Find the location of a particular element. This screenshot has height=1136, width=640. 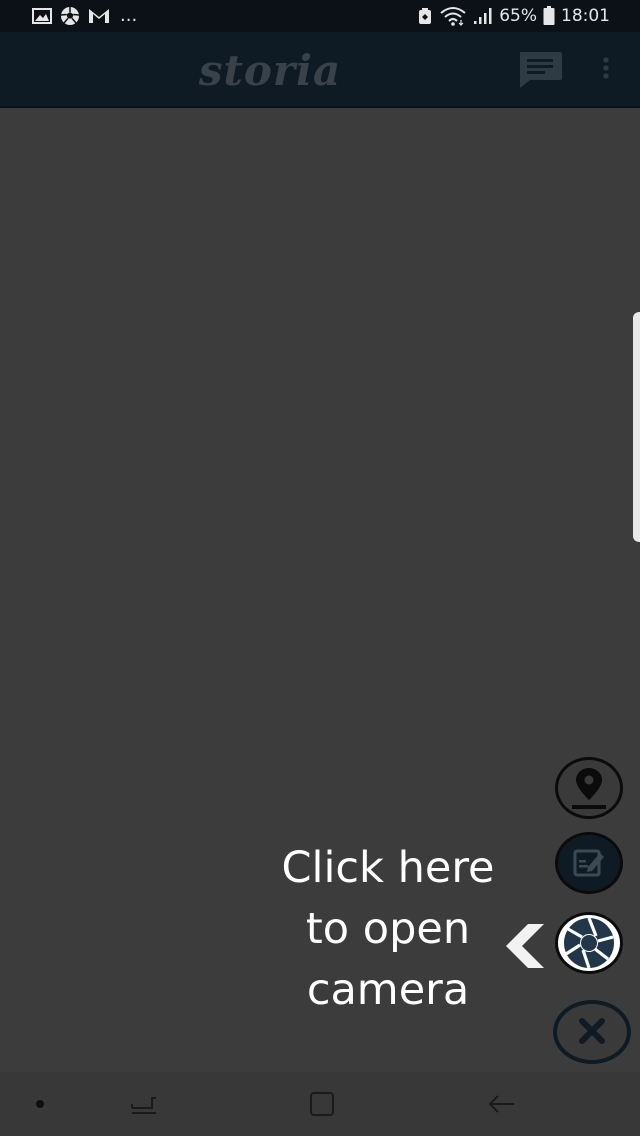

system-nav-bar is located at coordinates (320, 1104).